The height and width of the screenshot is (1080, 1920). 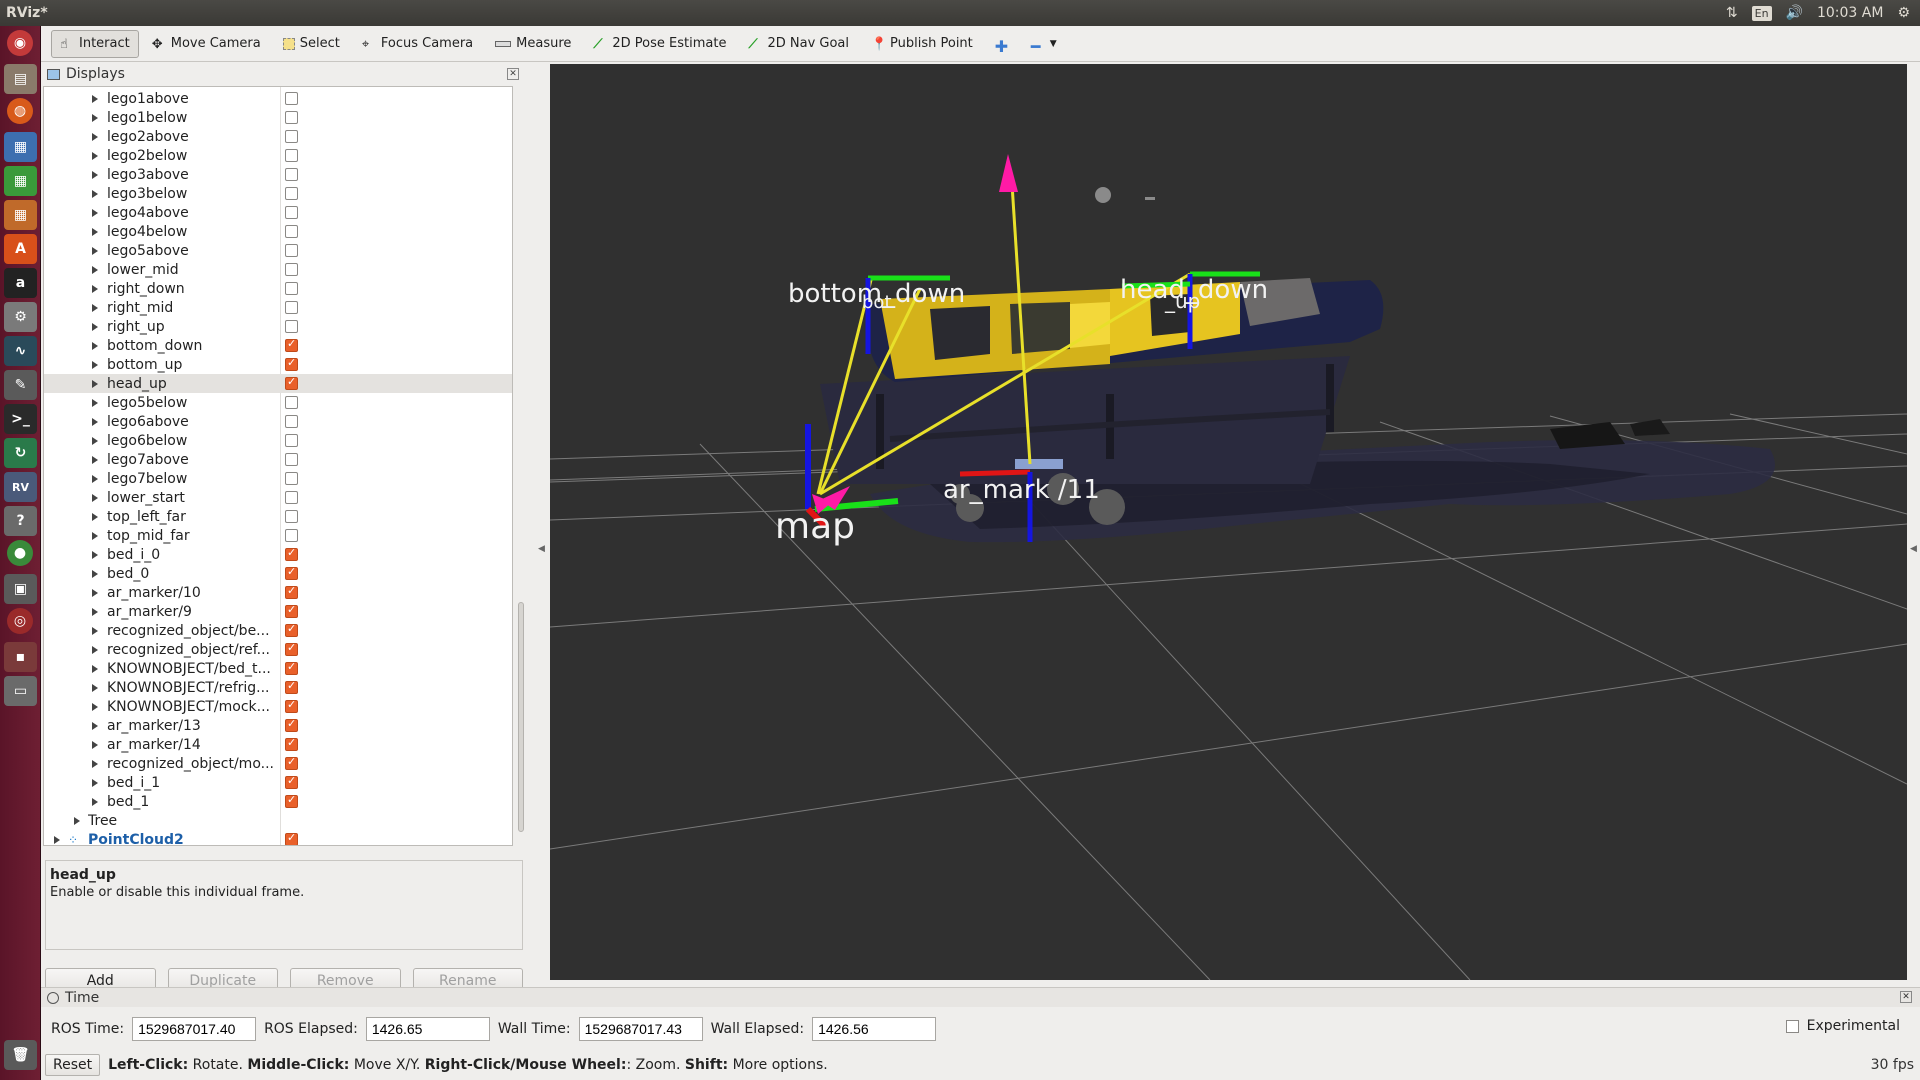 I want to click on keyboard-layout-indicator: En, so click(x=1761, y=13).